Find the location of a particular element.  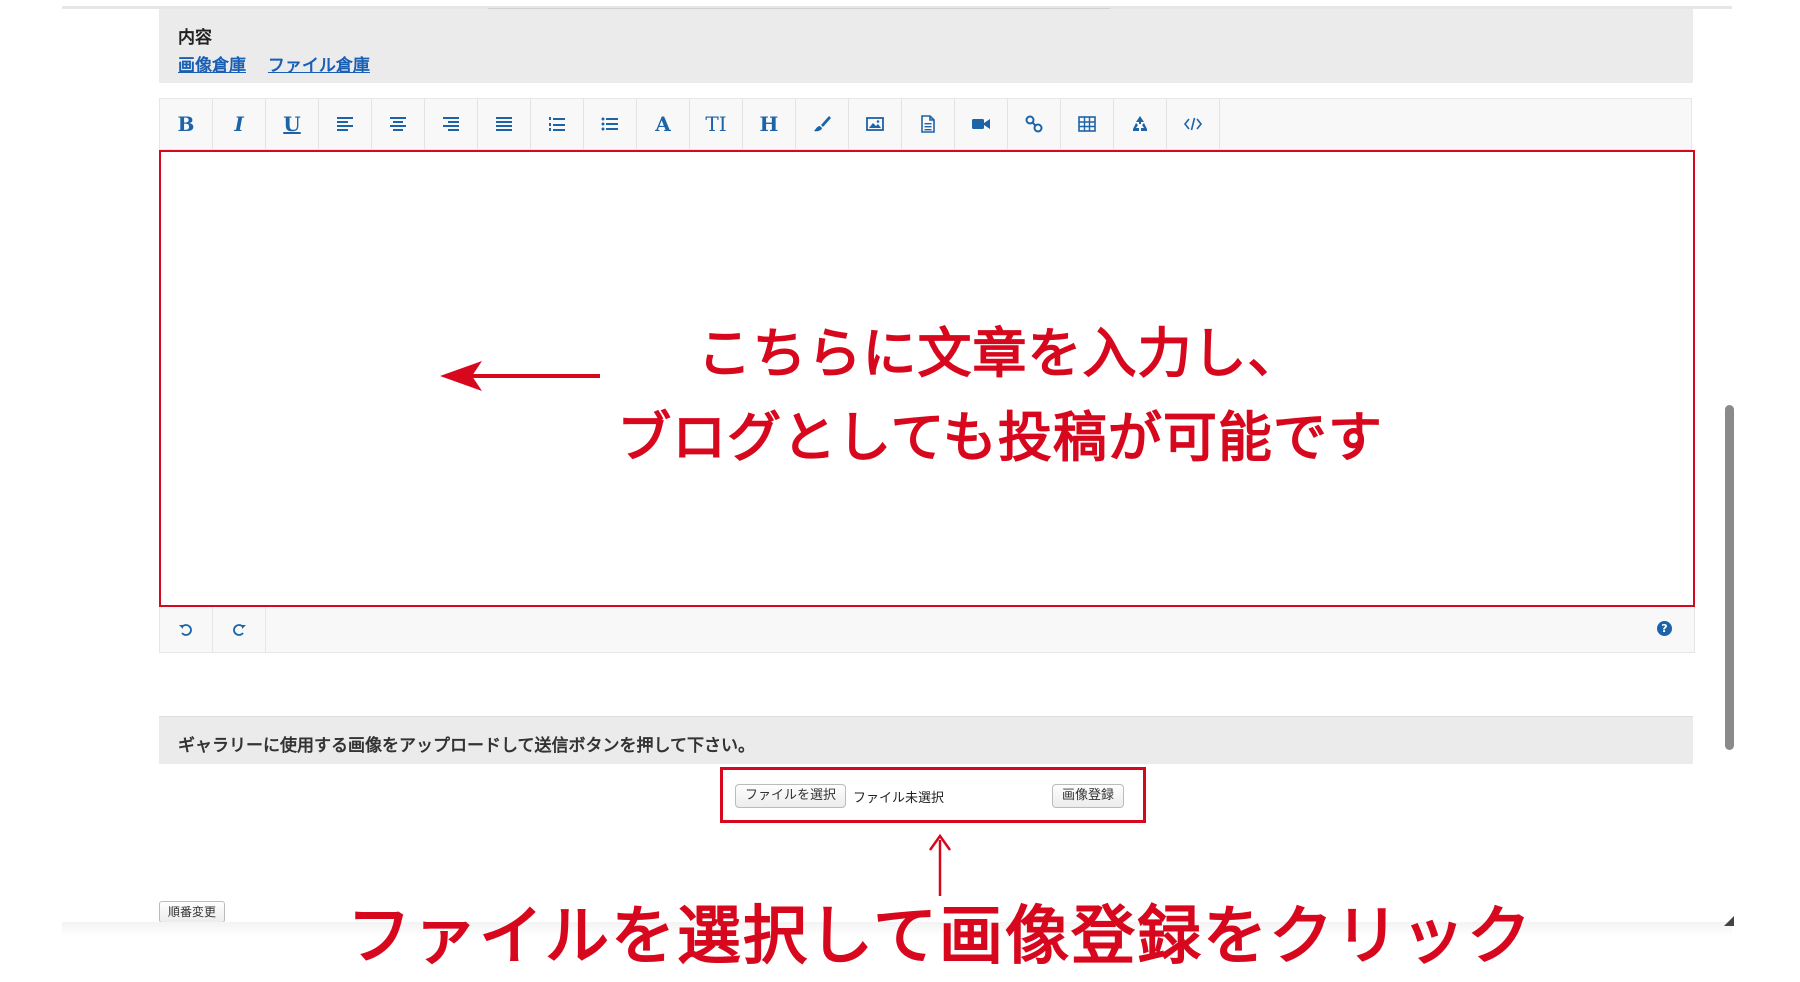

brush-icon is located at coordinates (822, 124).